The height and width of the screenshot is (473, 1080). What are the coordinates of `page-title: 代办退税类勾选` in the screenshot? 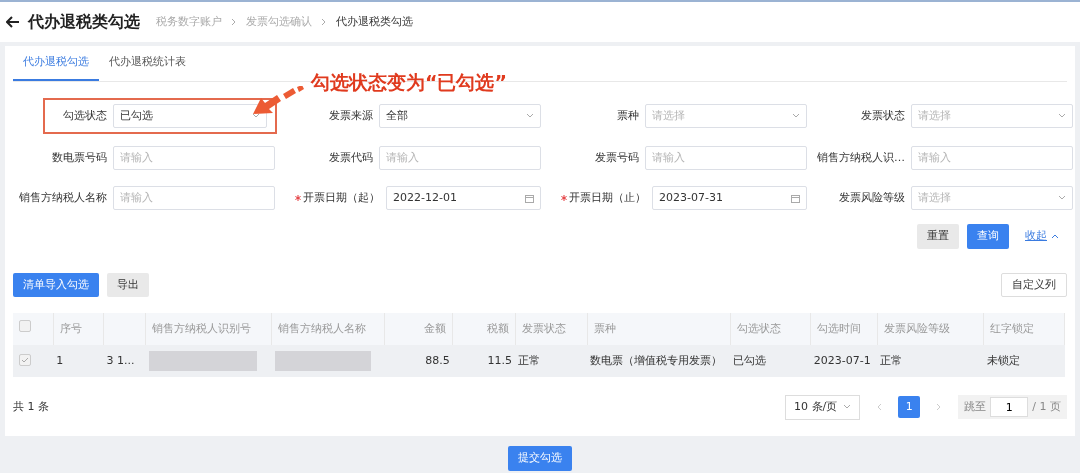 It's located at (84, 22).